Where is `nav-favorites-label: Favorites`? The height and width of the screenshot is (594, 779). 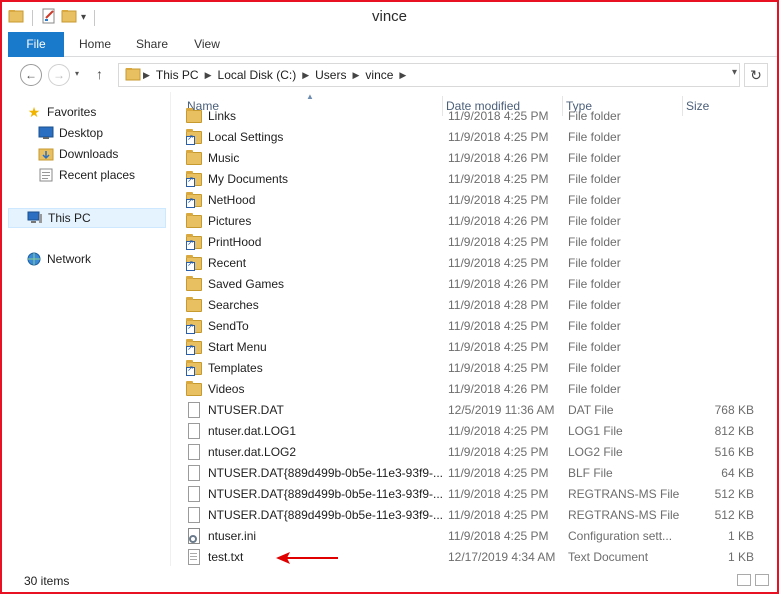 nav-favorites-label: Favorites is located at coordinates (72, 112).